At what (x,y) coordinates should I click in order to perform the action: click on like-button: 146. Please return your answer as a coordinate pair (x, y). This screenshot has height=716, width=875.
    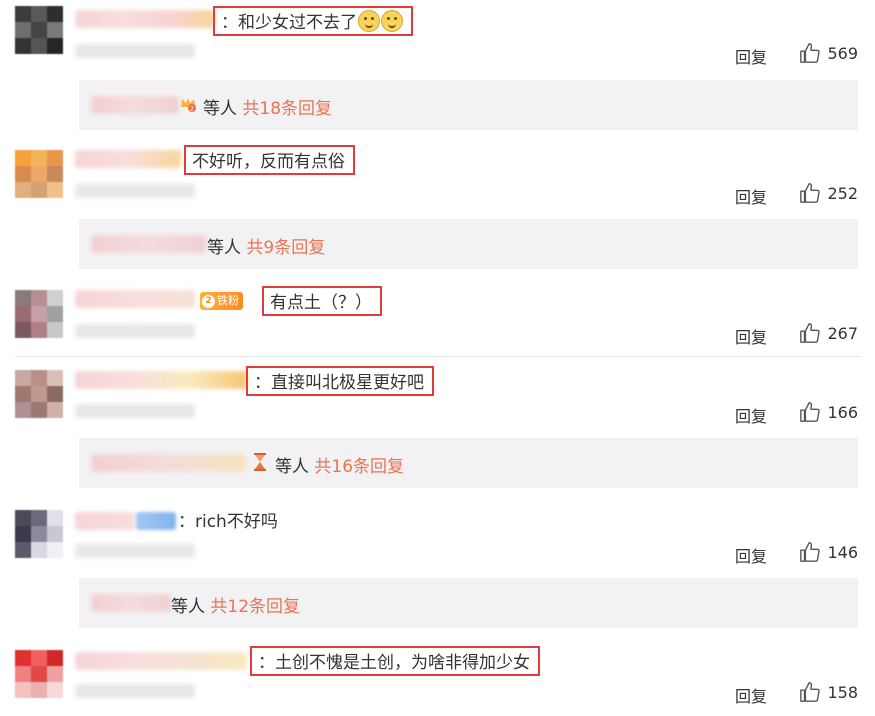
    Looking at the image, I should click on (828, 552).